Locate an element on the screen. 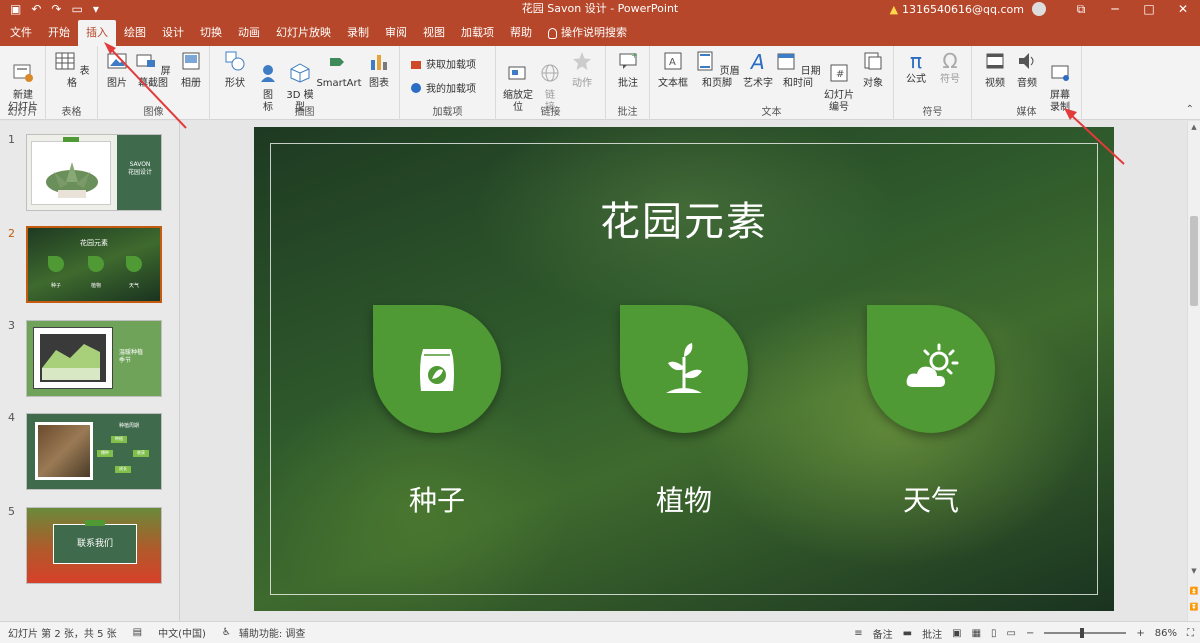 The image size is (1200, 643). film-icon is located at coordinates (995, 61).